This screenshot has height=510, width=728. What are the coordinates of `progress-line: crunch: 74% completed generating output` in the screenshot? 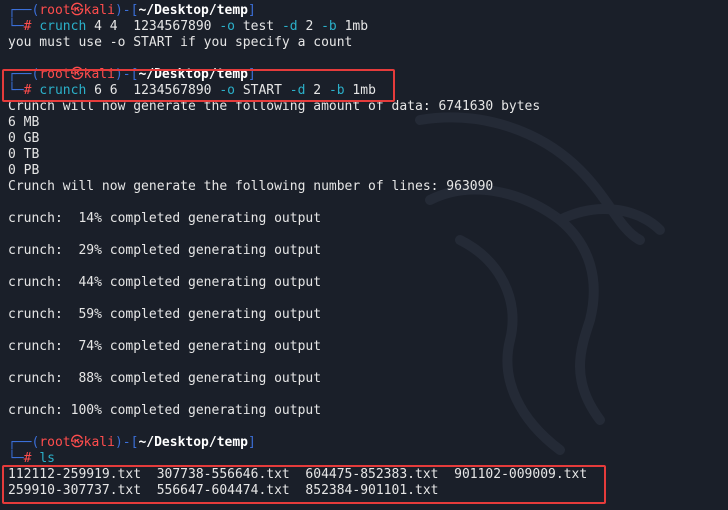 It's located at (165, 346).